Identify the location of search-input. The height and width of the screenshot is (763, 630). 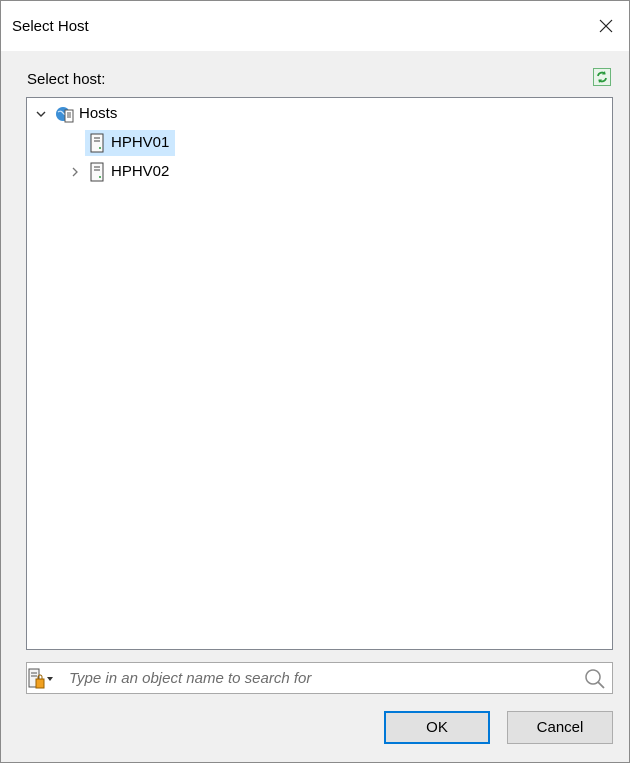
(323, 678).